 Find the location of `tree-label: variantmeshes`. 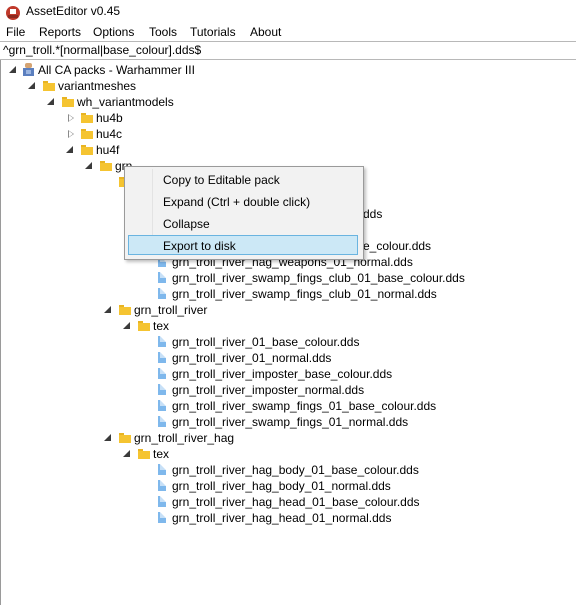

tree-label: variantmeshes is located at coordinates (97, 86).